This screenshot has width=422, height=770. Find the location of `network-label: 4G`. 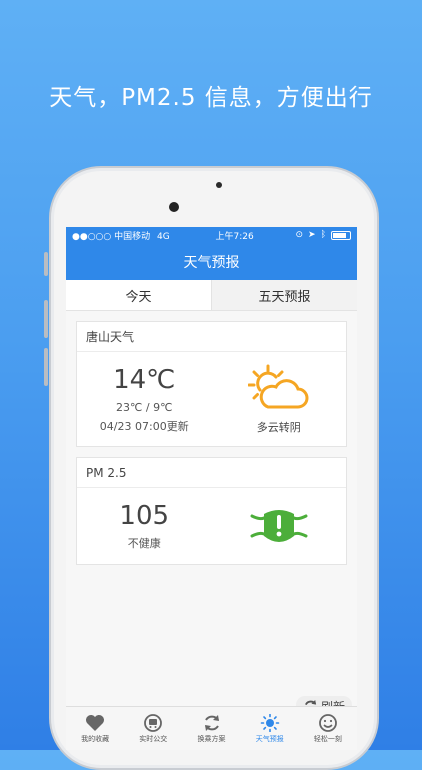

network-label: 4G is located at coordinates (163, 236).